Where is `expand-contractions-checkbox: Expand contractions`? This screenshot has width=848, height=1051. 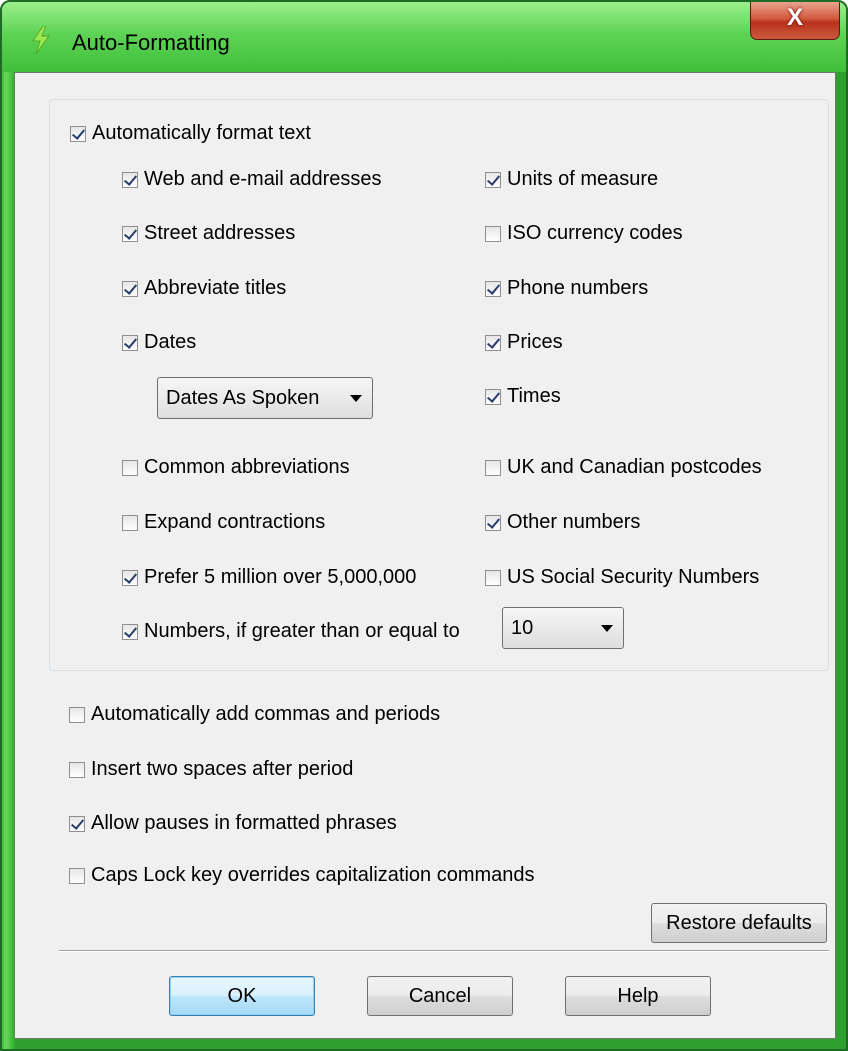
expand-contractions-checkbox: Expand contractions is located at coordinates (223, 522).